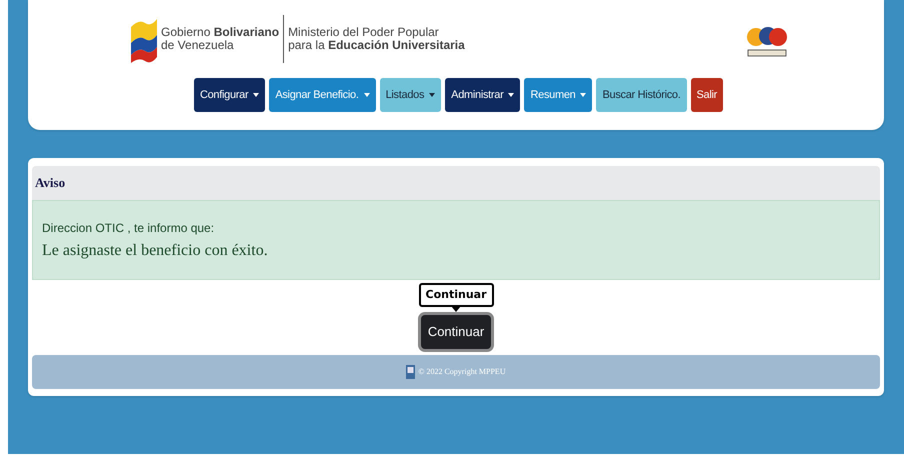 The image size is (904, 457). Describe the element at coordinates (155, 251) in the screenshot. I see `alert-message: Le asignaste el beneficio con éxito.` at that location.